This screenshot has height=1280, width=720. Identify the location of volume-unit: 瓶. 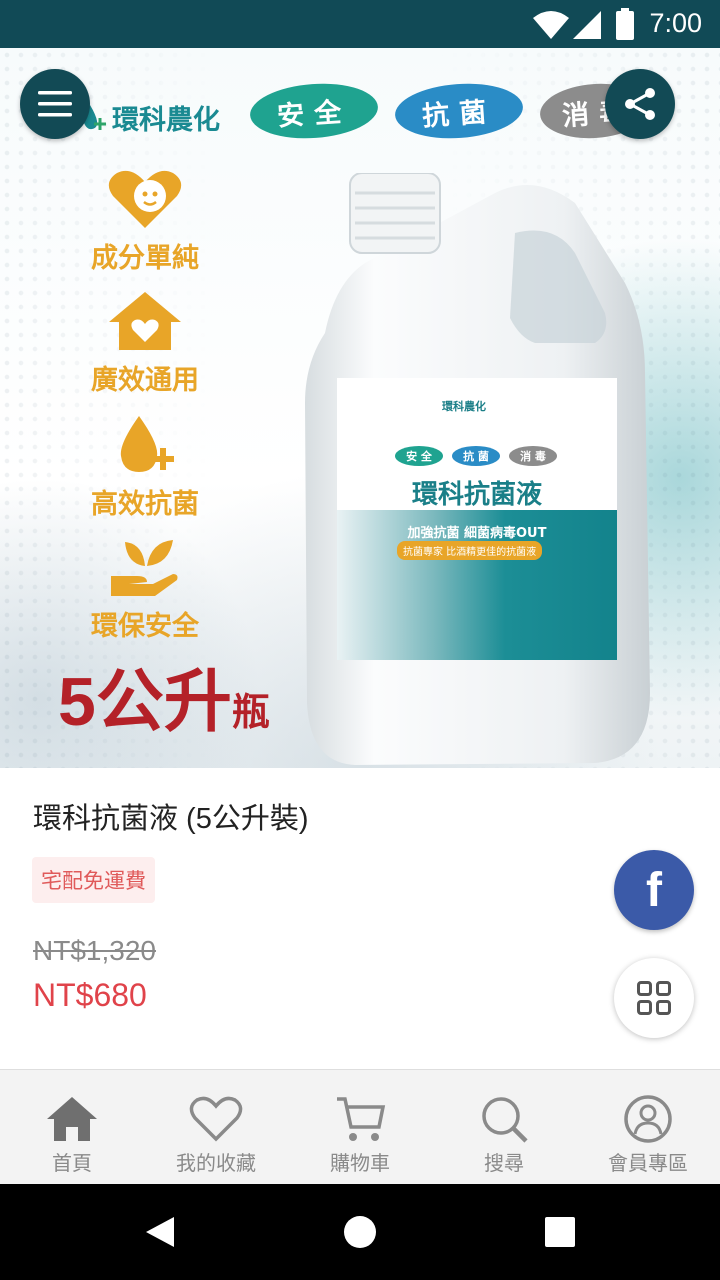
(250, 713).